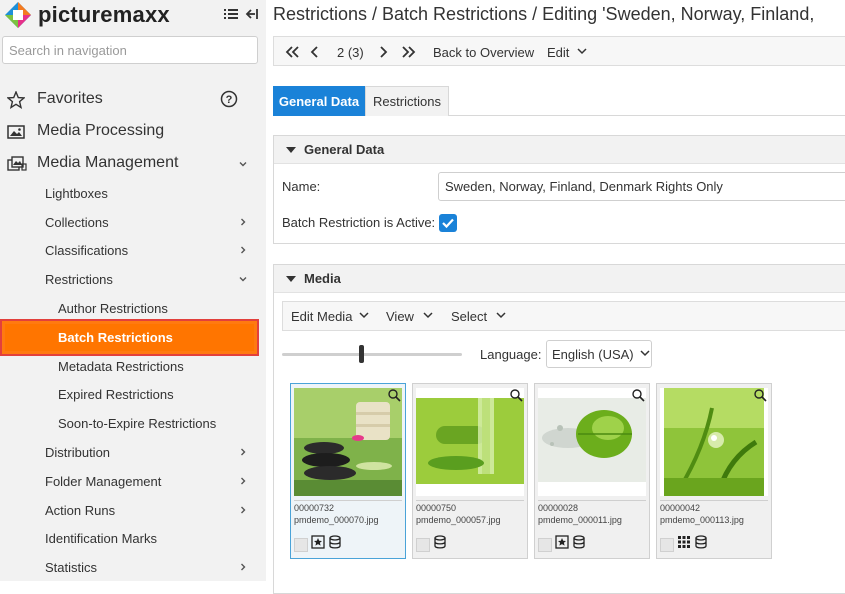 The image size is (845, 594). Describe the element at coordinates (133, 193) in the screenshot. I see `nav-item-lightboxes: Lightboxes` at that location.